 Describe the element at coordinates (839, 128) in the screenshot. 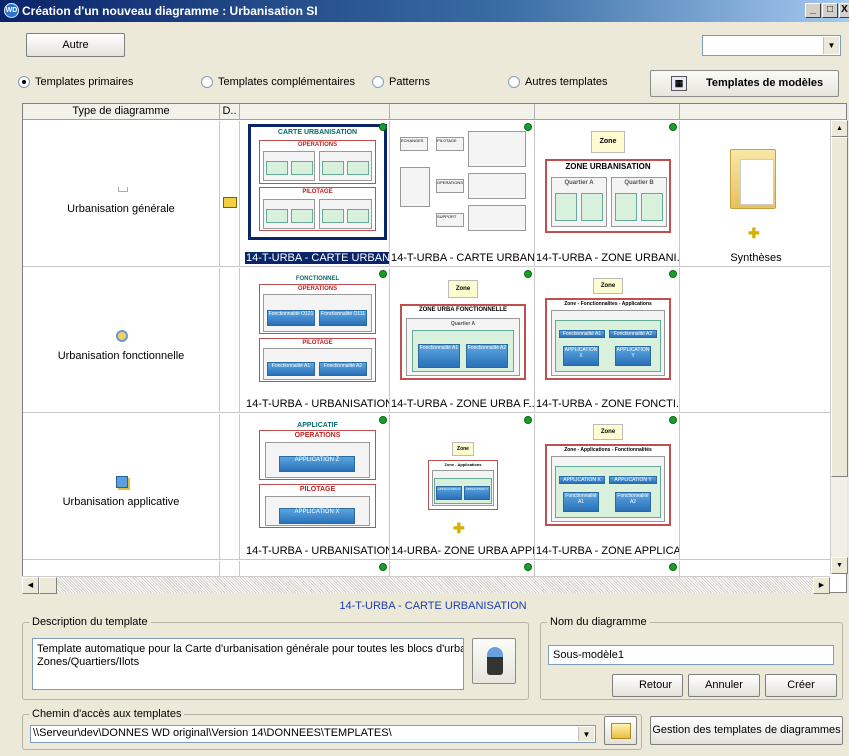

I see `scroll-up-icon: ▲` at that location.